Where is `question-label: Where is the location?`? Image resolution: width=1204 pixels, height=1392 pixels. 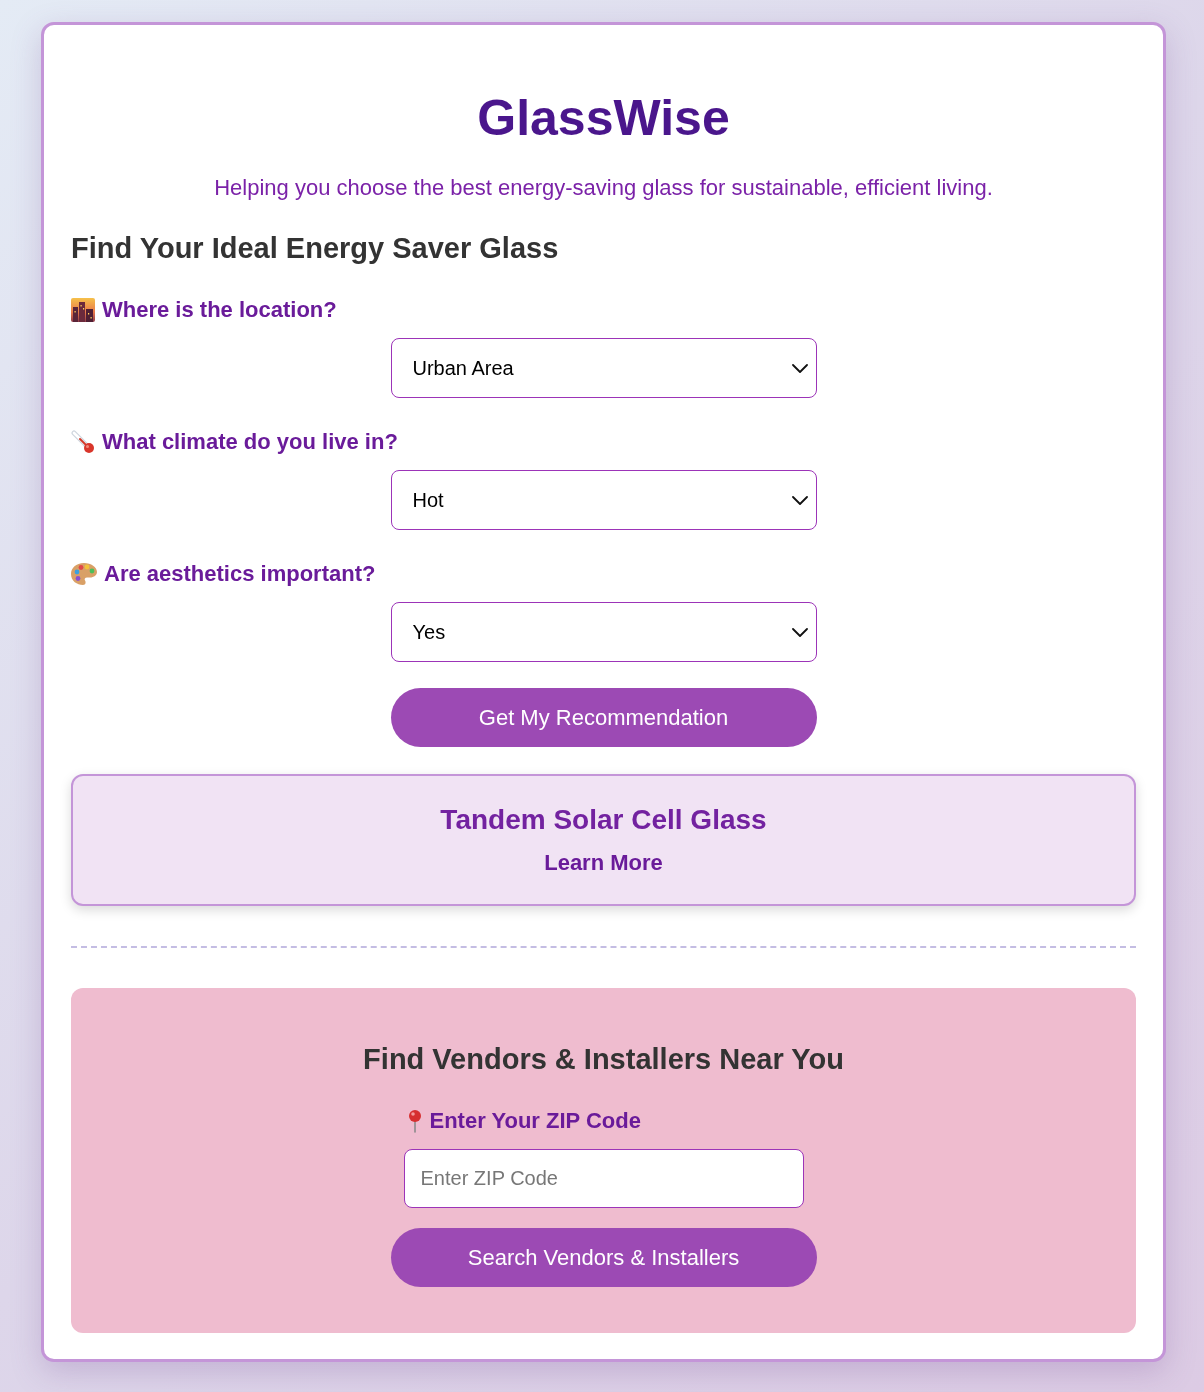 question-label: Where is the location? is located at coordinates (219, 310).